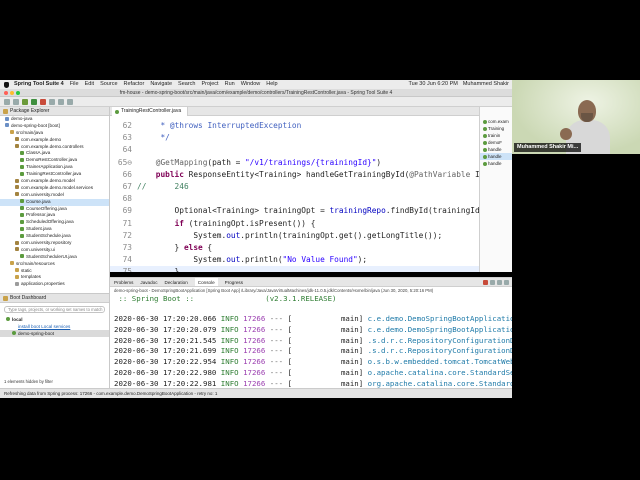  Describe the element at coordinates (294, 187) in the screenshot. I see `code-line: 67 // 246` at that location.